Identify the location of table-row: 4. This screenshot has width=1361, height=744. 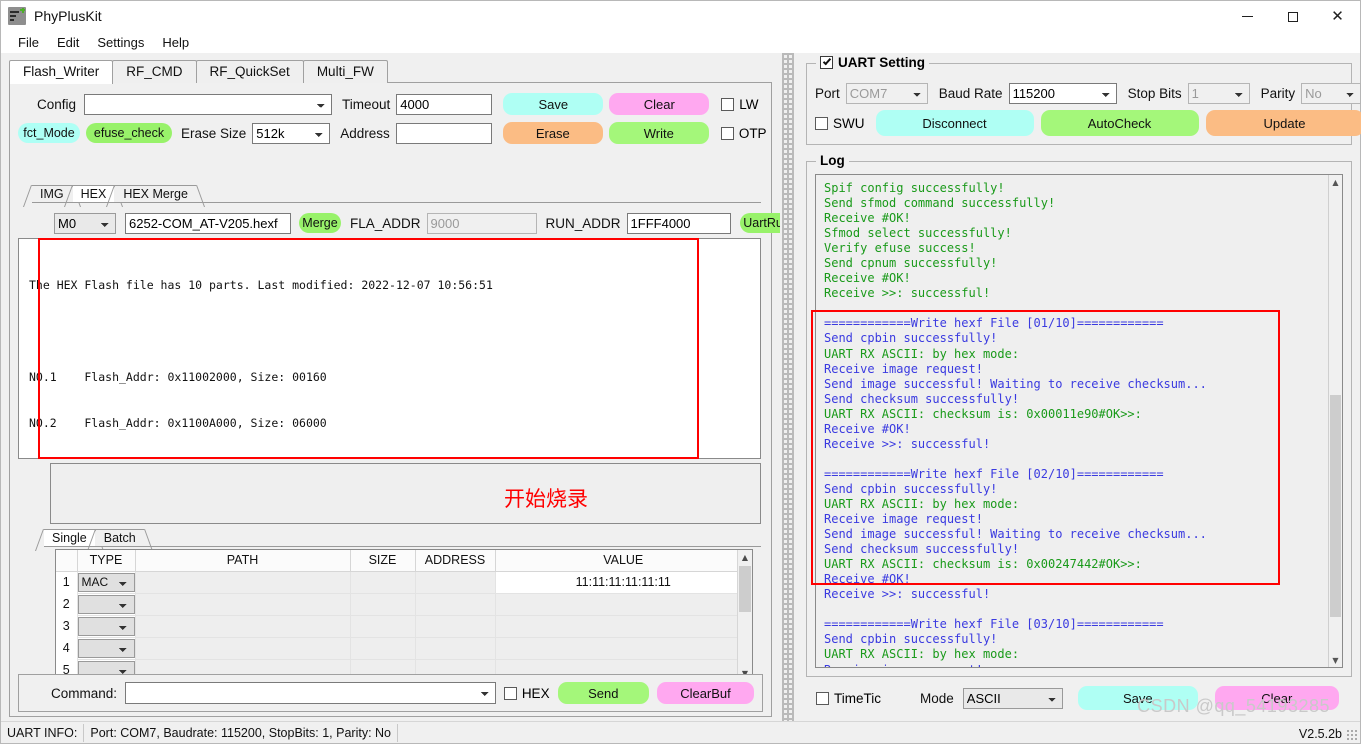
(404, 648).